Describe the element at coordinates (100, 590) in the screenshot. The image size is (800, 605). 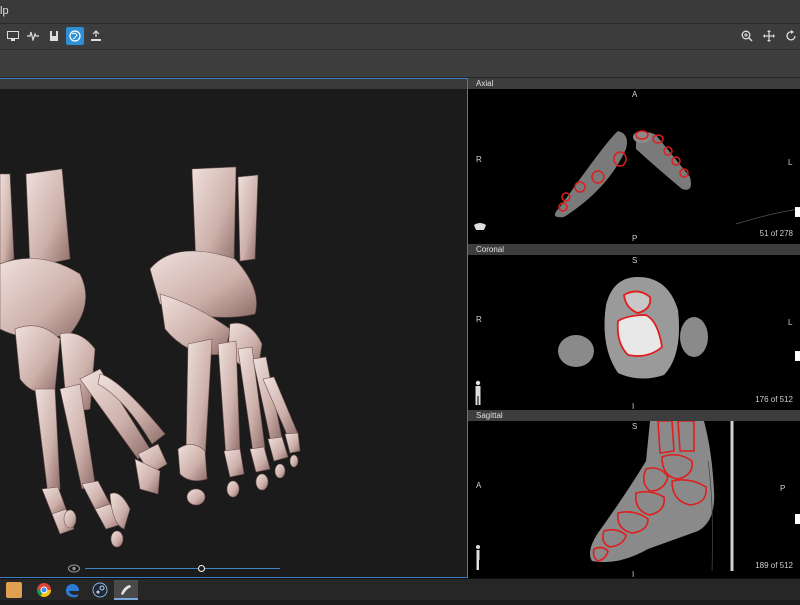
I see `steam-icon` at that location.